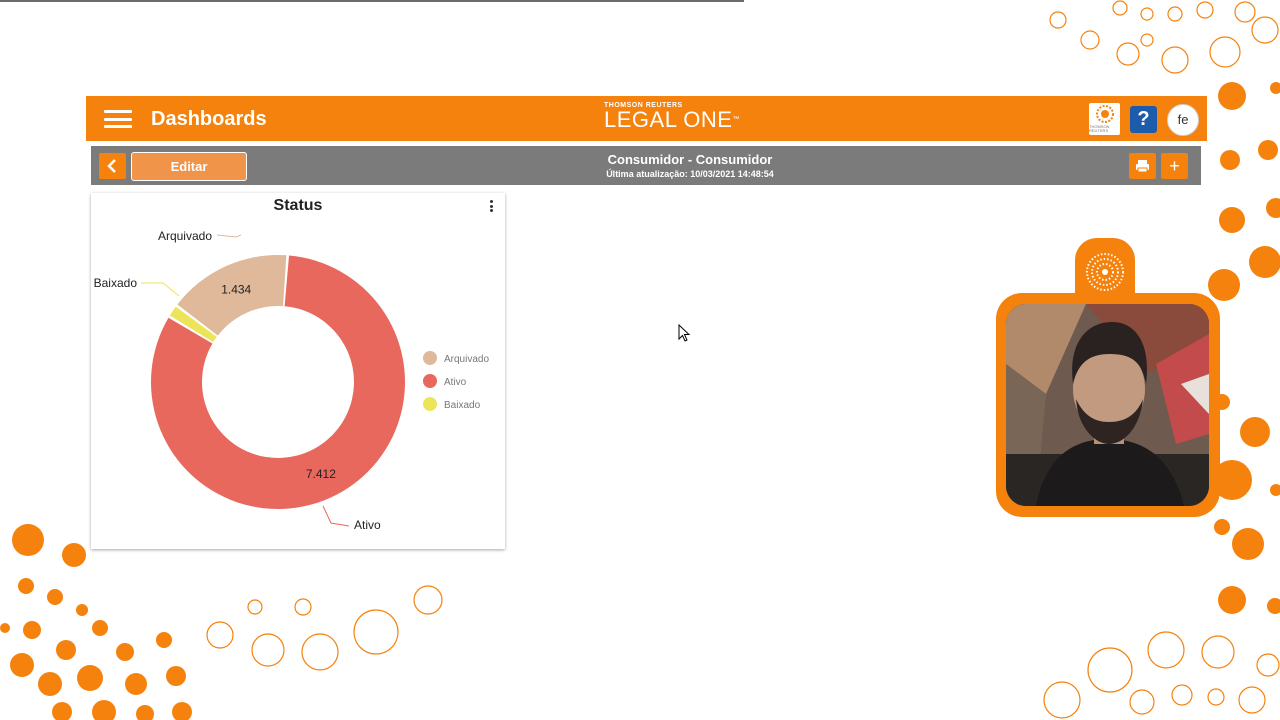 The height and width of the screenshot is (720, 1280). What do you see at coordinates (229, 236) in the screenshot?
I see `leader-line-arquivado` at bounding box center [229, 236].